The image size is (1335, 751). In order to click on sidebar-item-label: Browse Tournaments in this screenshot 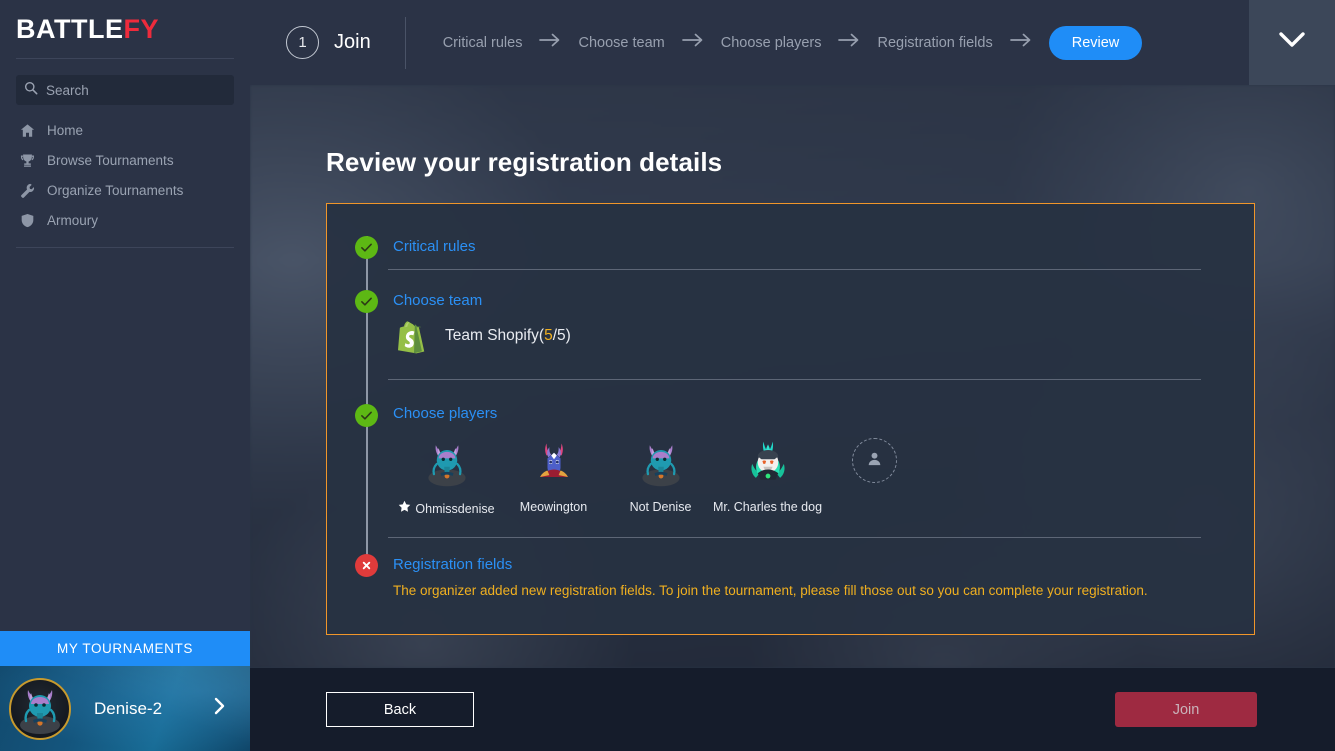, I will do `click(110, 160)`.